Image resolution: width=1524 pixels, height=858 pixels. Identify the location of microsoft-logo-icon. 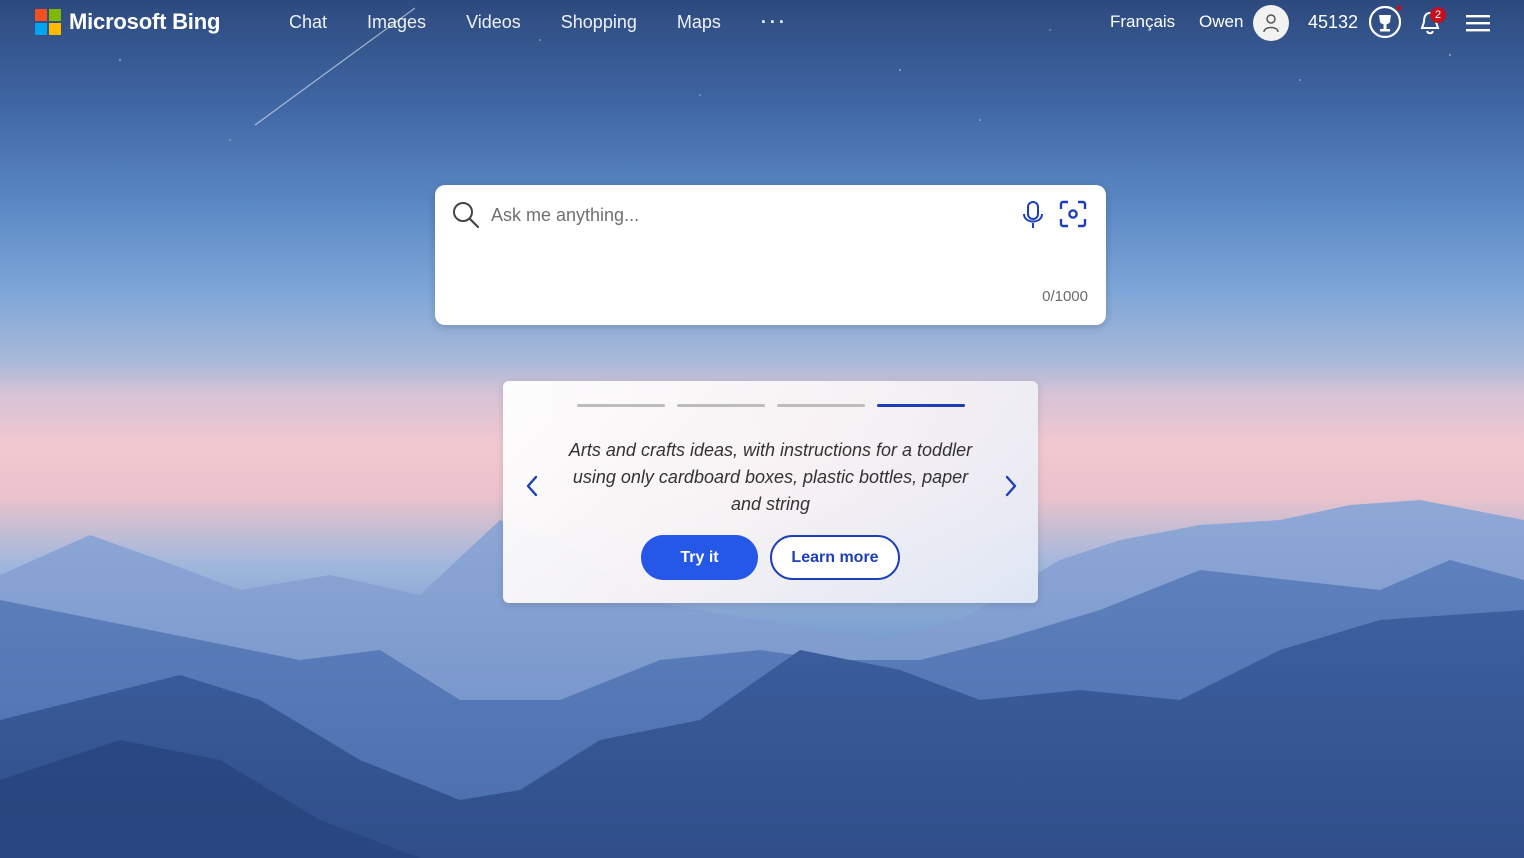
(48, 22).